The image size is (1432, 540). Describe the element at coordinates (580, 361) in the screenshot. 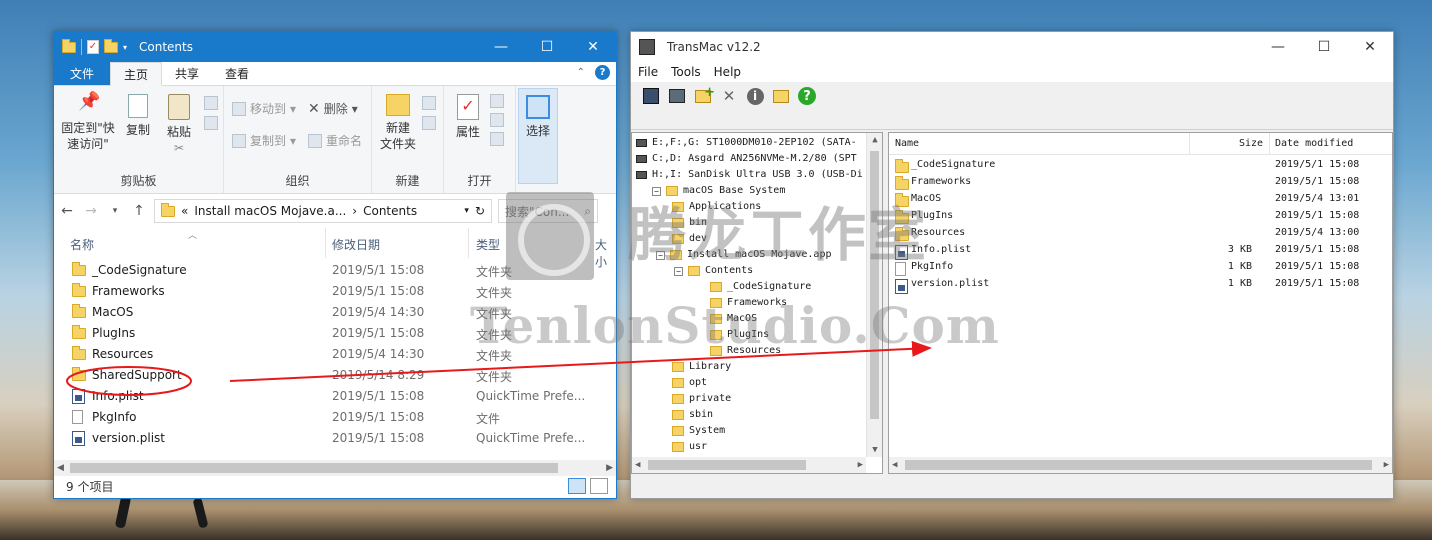

I see `annotation-arrow` at that location.